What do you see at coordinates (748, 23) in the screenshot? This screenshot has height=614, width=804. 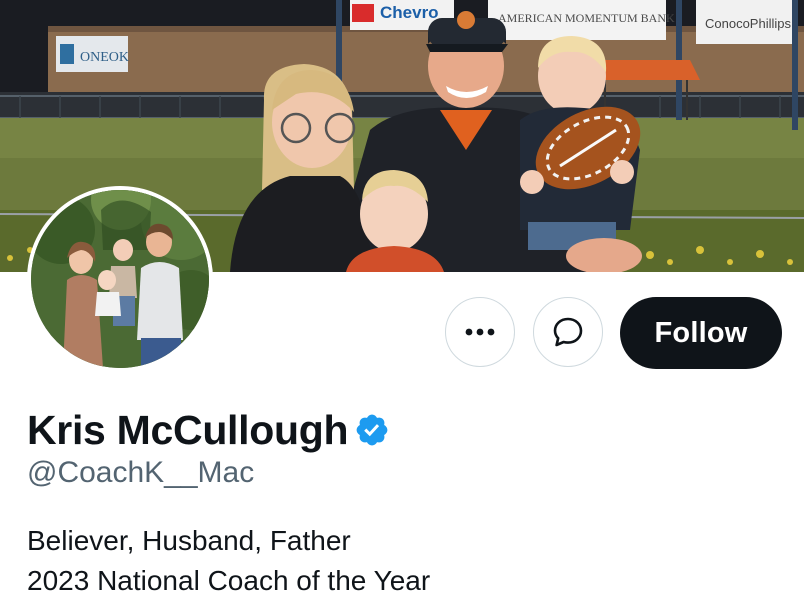 I see `sponsor-sign-conocophillips: ConocoPhillips` at bounding box center [748, 23].